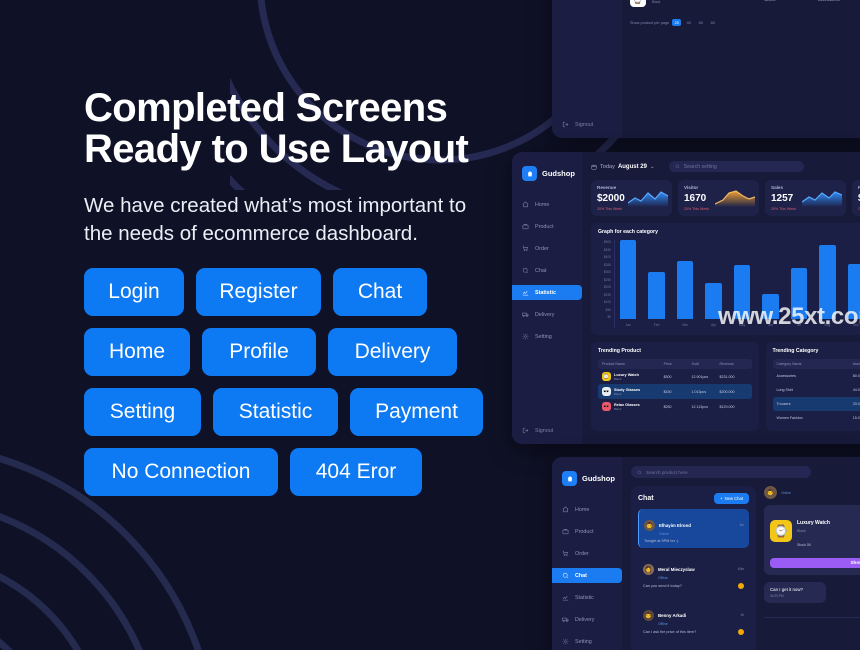 This screenshot has width=860, height=650. Describe the element at coordinates (537, 430) in the screenshot. I see `stats-signout-button: Signout` at that location.